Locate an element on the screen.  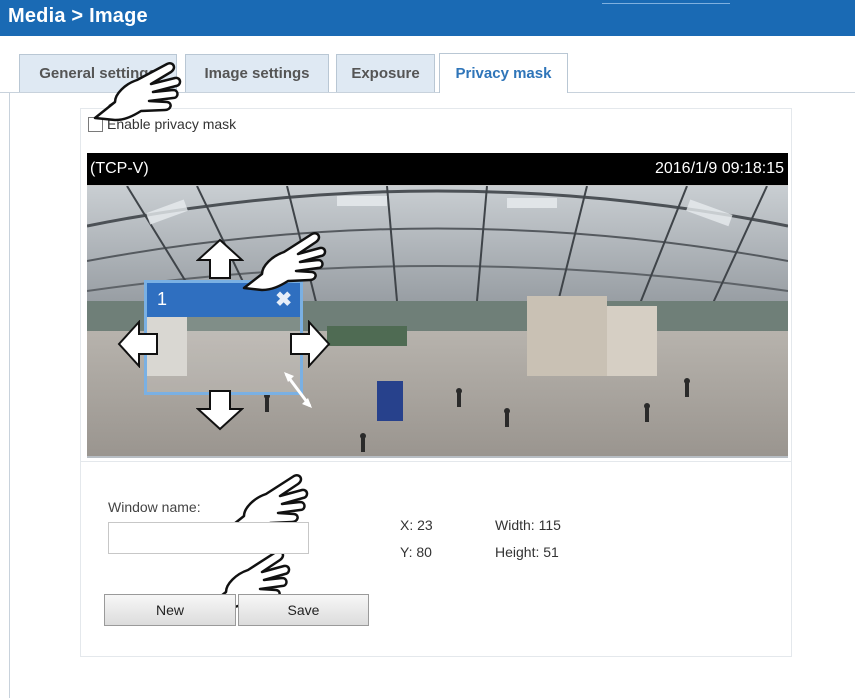
y-coordinate: Y: 80 is located at coordinates (416, 552).